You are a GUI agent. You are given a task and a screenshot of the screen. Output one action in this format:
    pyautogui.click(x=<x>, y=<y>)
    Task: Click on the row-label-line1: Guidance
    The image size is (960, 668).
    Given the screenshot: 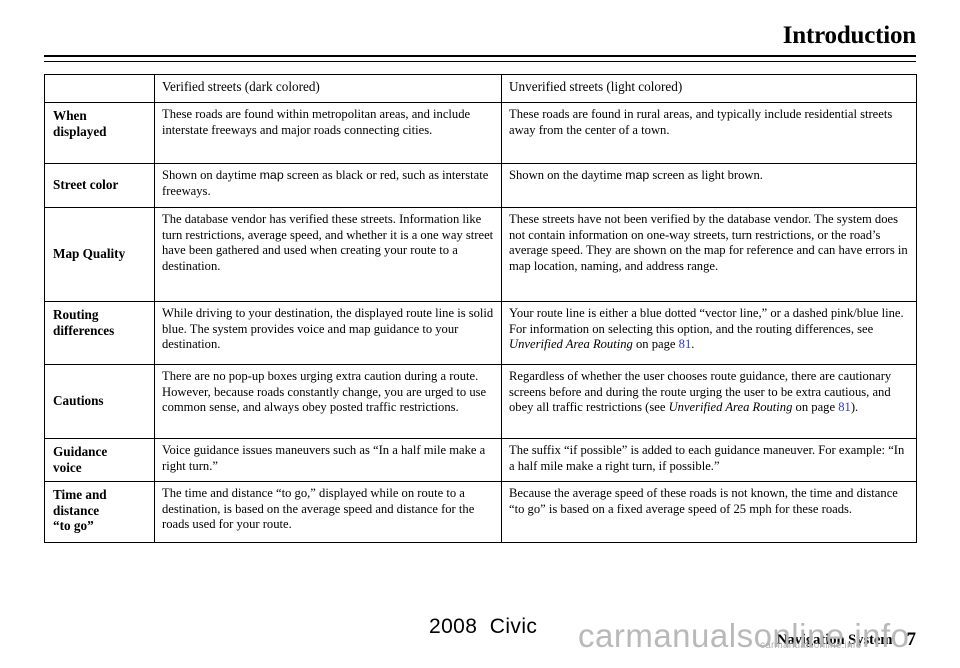 What is the action you would take?
    pyautogui.click(x=80, y=451)
    